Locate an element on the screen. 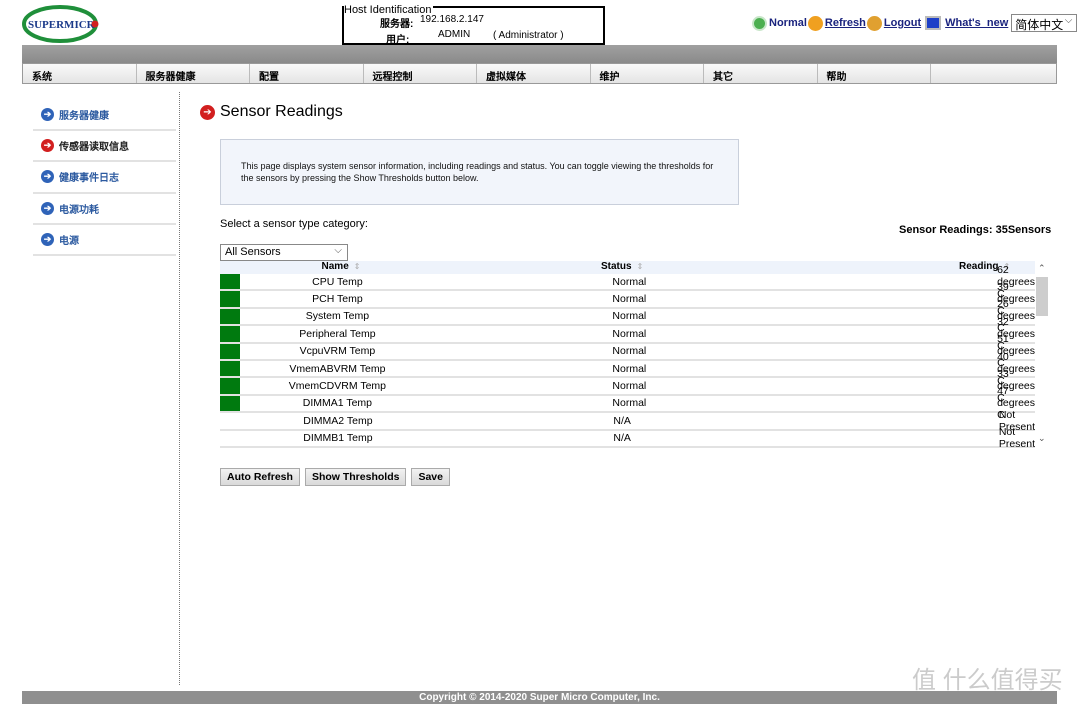 Image resolution: width=1080 pixels, height=705 pixels. server-ip: 192.168.2.147 is located at coordinates (452, 19).